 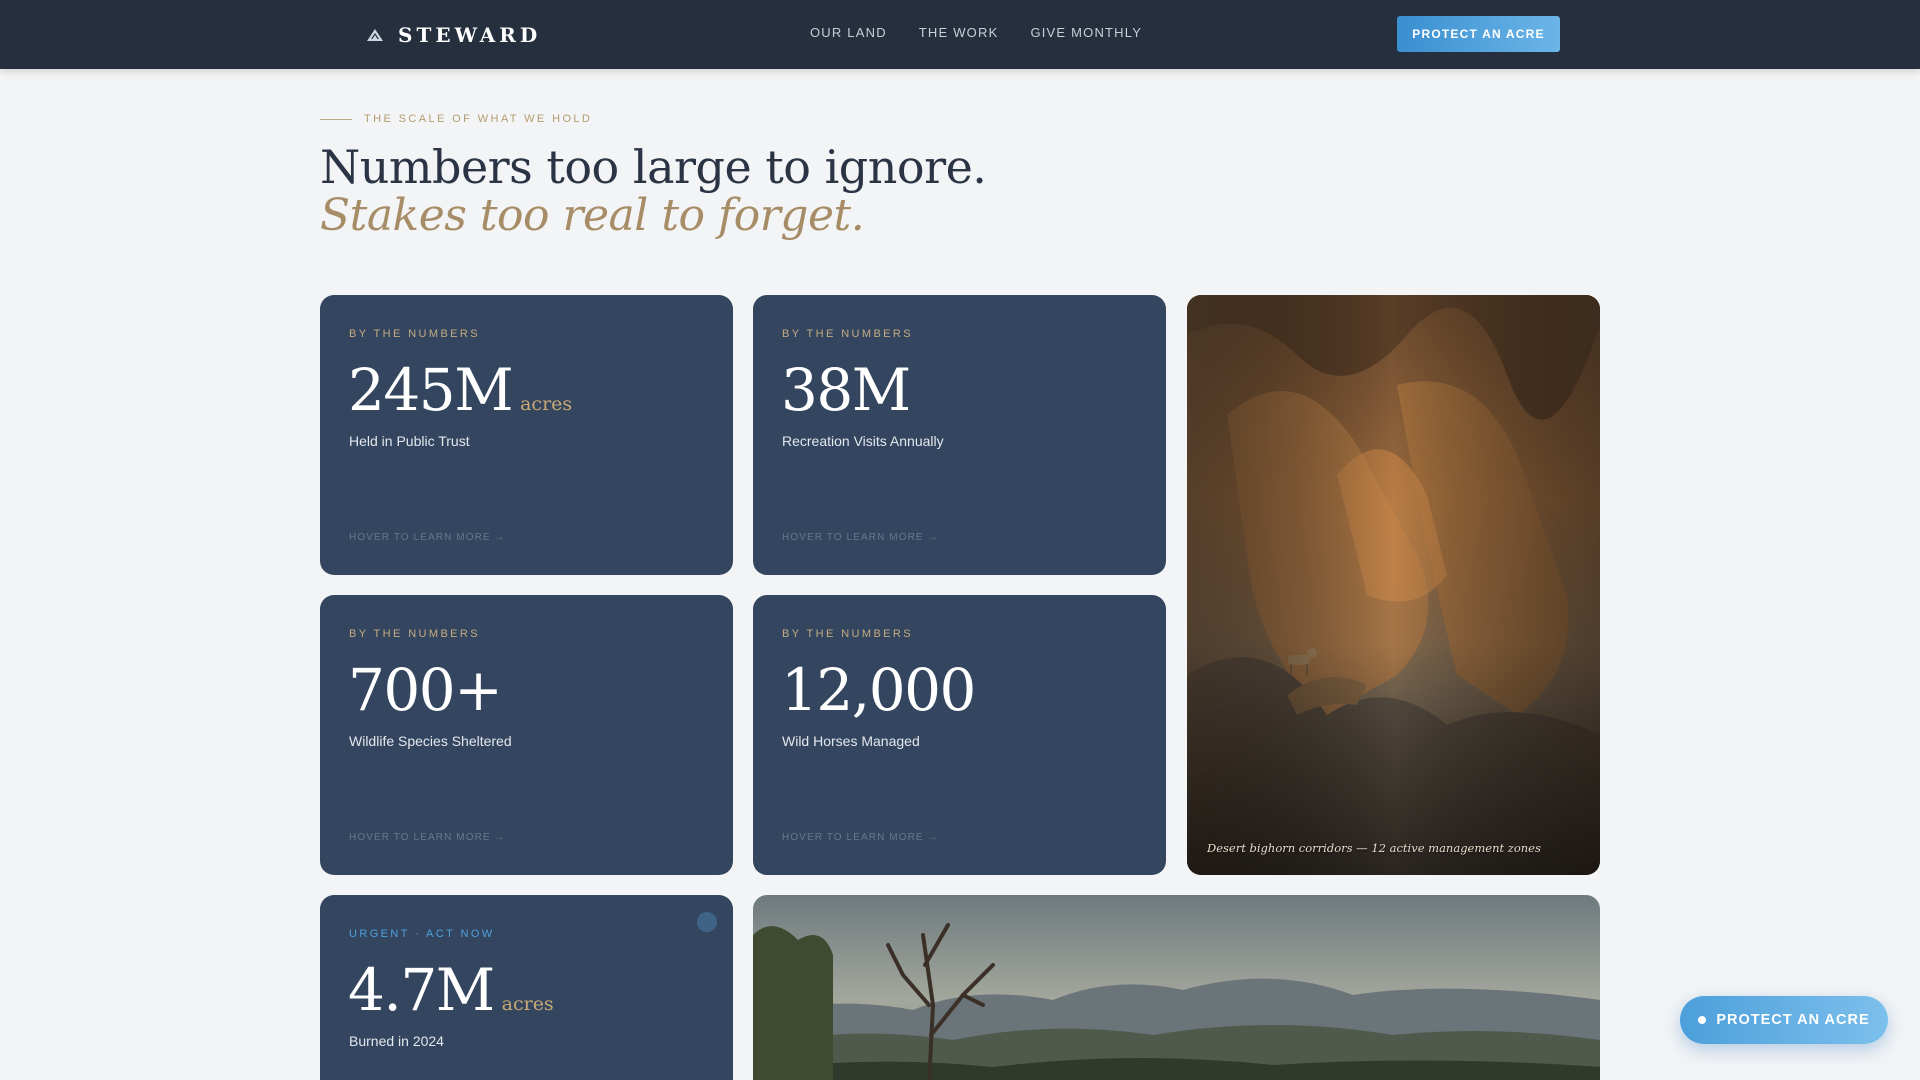 I want to click on brand-logo: STEWARD, so click(x=453, y=35).